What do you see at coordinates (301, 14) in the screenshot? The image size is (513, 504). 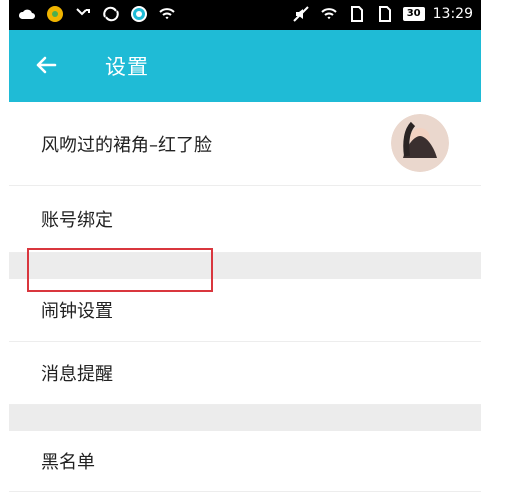 I see `silent-icon` at bounding box center [301, 14].